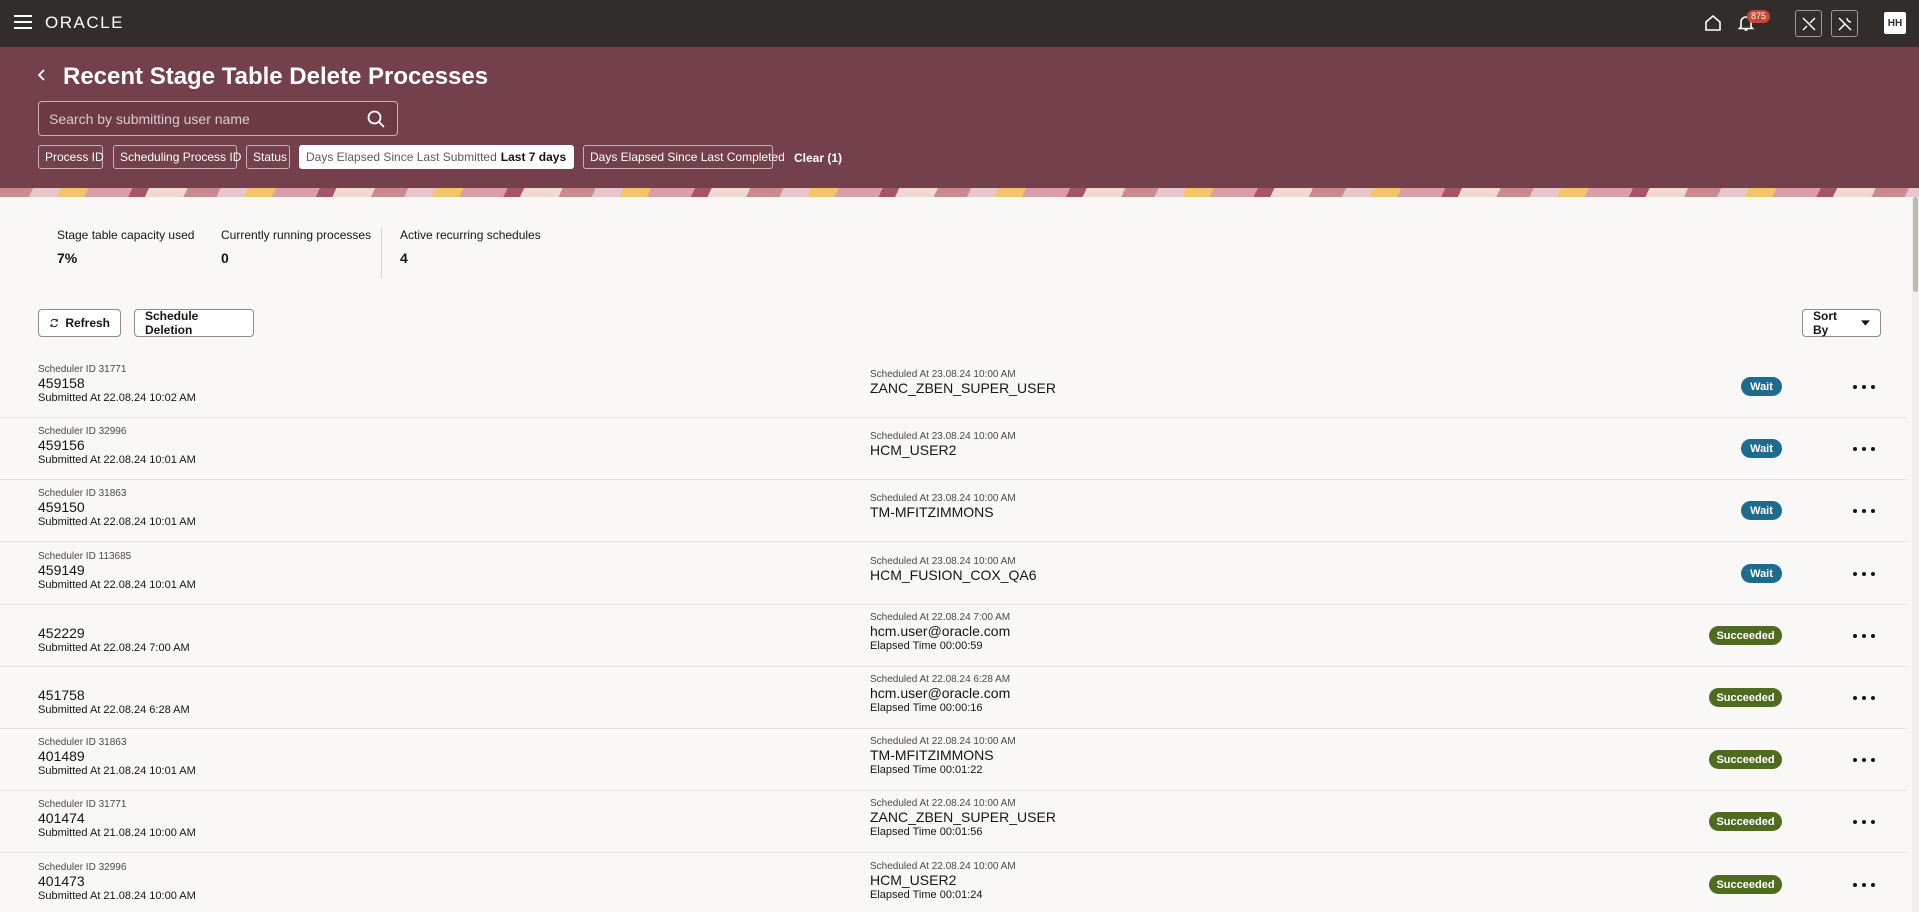  I want to click on home-icon, so click(1713, 23).